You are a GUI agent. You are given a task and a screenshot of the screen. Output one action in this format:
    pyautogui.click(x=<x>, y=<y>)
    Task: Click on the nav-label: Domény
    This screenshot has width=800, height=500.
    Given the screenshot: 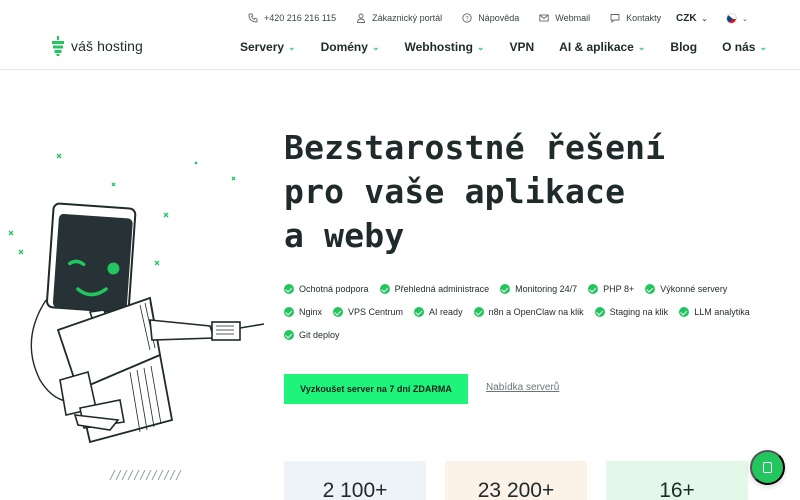 What is the action you would take?
    pyautogui.click(x=344, y=47)
    